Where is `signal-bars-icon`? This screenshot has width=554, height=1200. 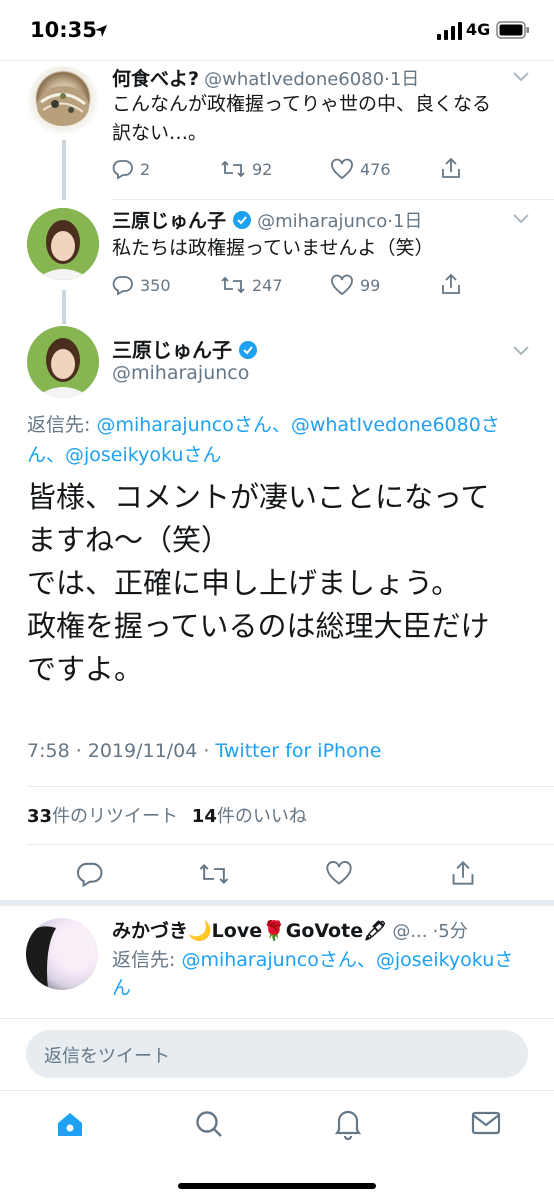 signal-bars-icon is located at coordinates (449, 31).